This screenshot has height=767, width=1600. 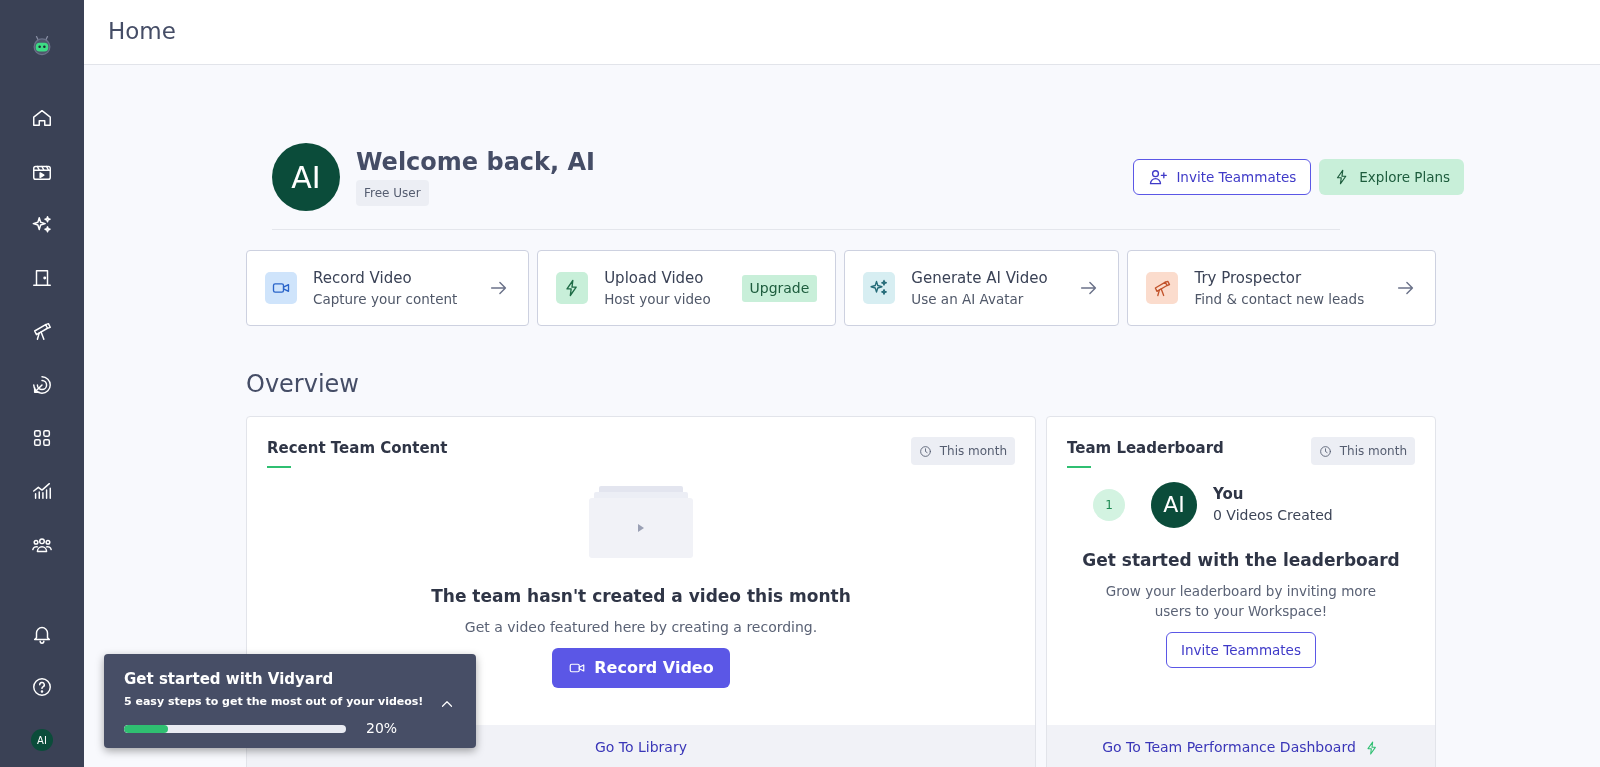 I want to click on quick-action-card: Try Prospector Find & contact new leads, so click(x=1281, y=288).